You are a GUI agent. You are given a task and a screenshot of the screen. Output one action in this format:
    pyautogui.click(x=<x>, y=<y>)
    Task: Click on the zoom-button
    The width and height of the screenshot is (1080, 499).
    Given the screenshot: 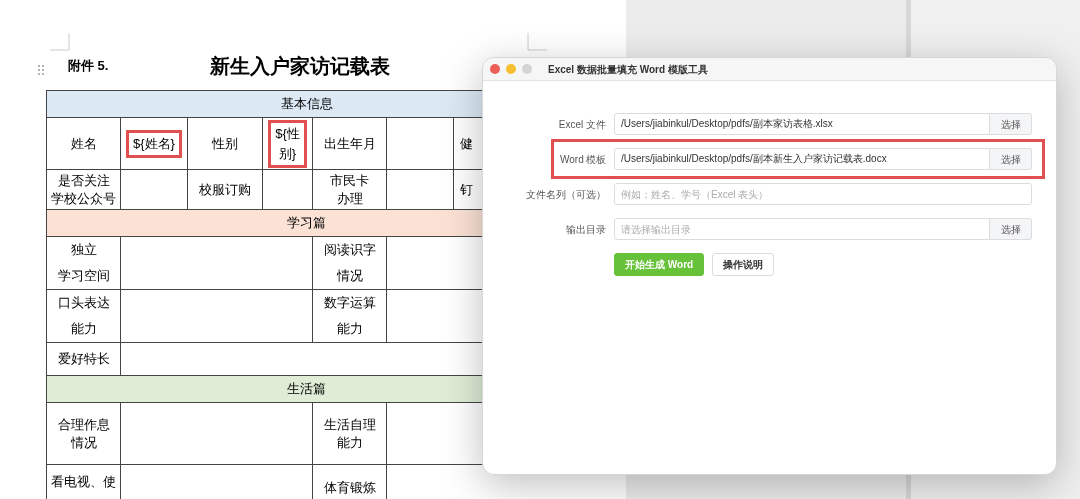 What is the action you would take?
    pyautogui.click(x=527, y=69)
    